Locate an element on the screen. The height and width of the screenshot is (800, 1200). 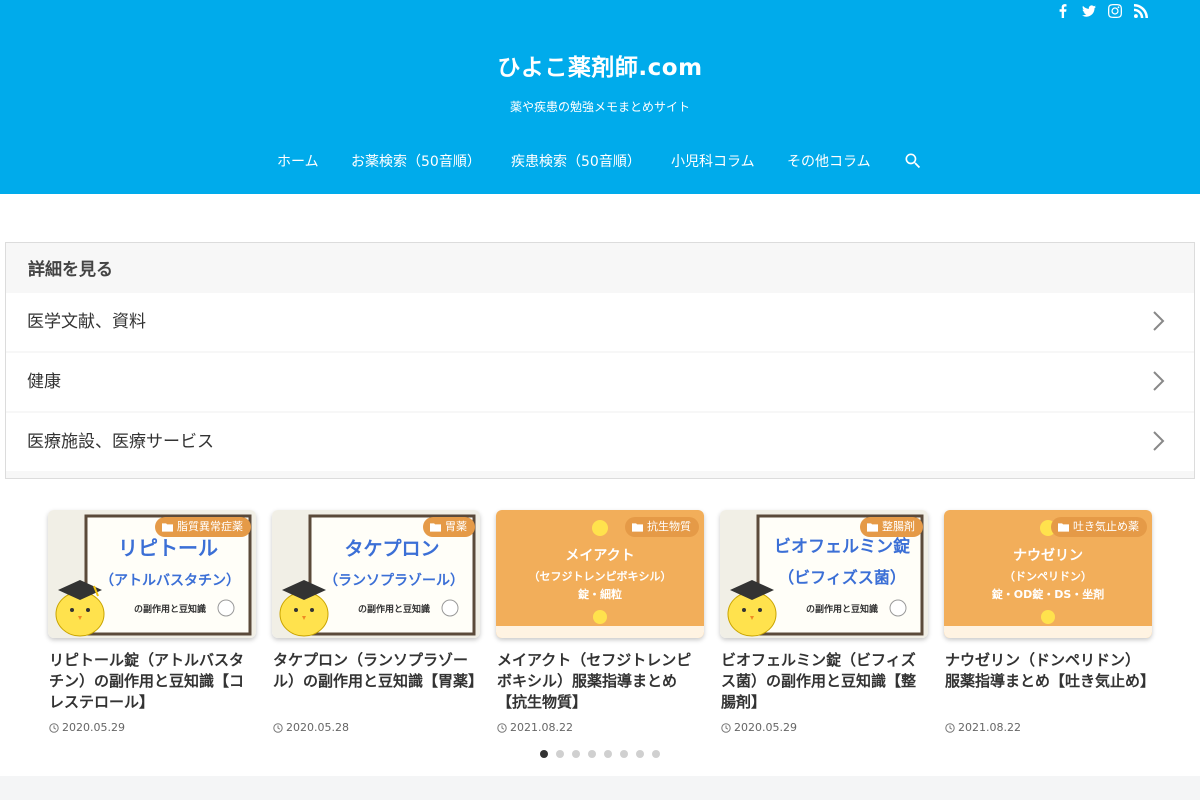
article-thumbnail: リピトール （アトルバスタチン） の副作用と豆知識 脂質異常症薬 is located at coordinates (152, 574).